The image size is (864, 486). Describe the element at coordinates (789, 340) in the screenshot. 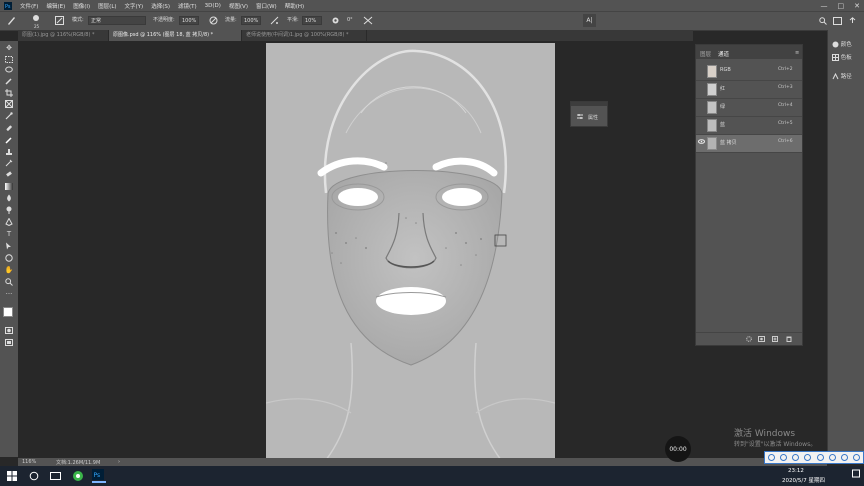

I see `delete-channel-icon` at that location.